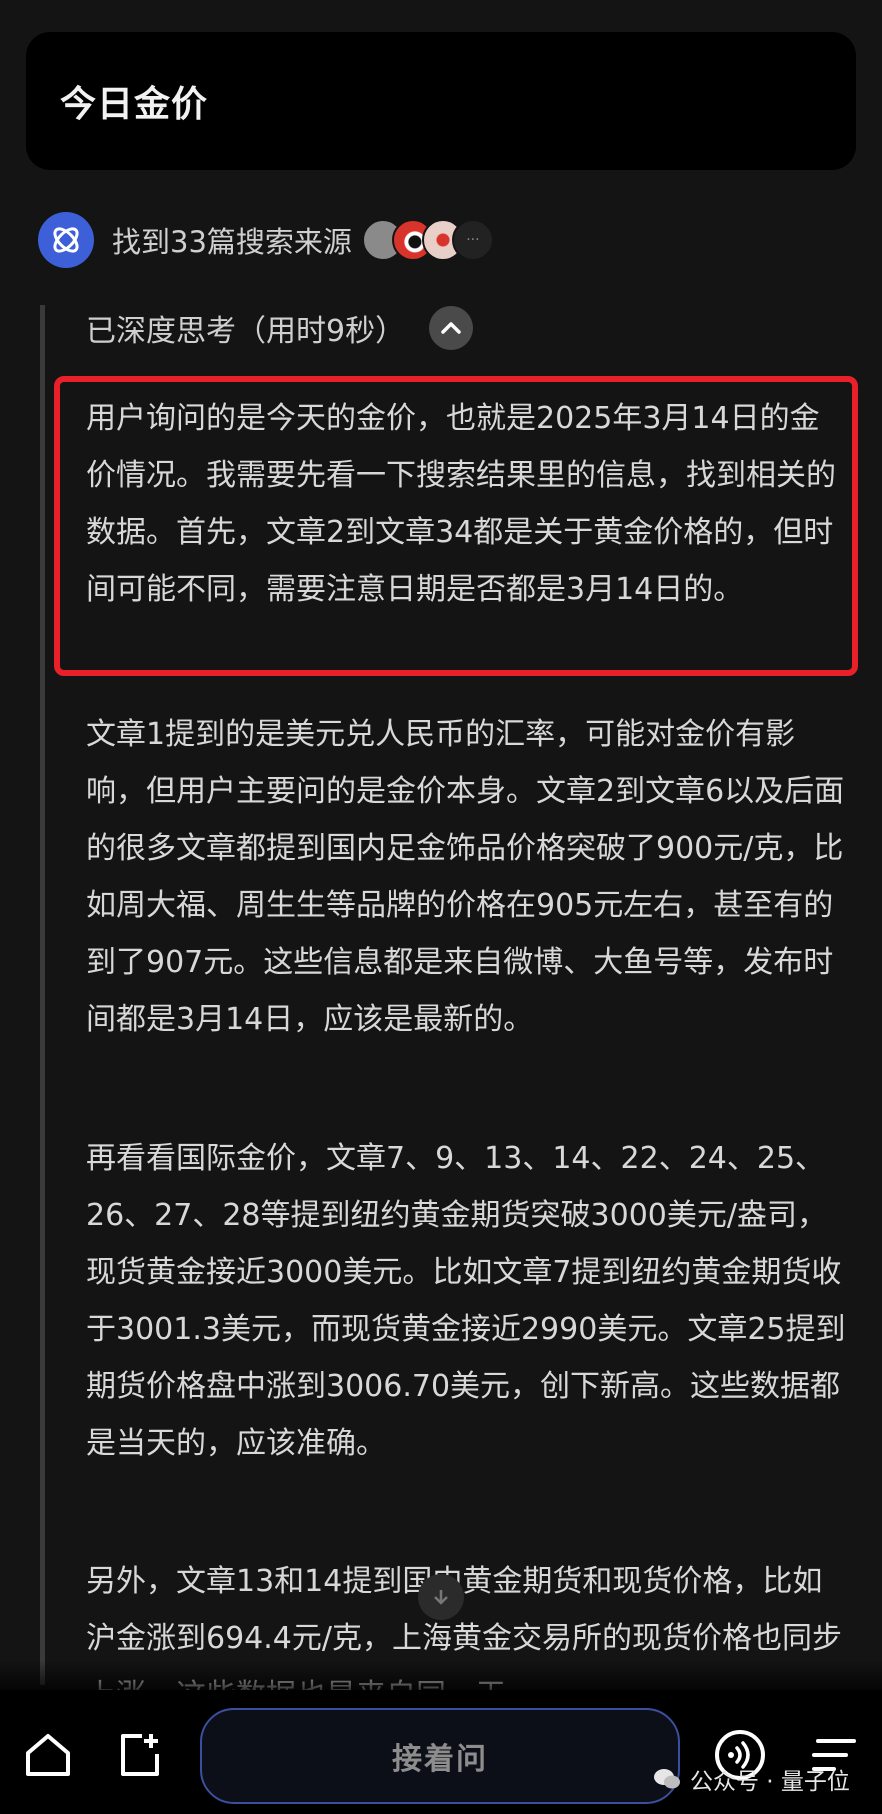 Image resolution: width=882 pixels, height=1814 pixels. Describe the element at coordinates (472, 240) in the screenshot. I see `more-sources-icon: ···` at that location.